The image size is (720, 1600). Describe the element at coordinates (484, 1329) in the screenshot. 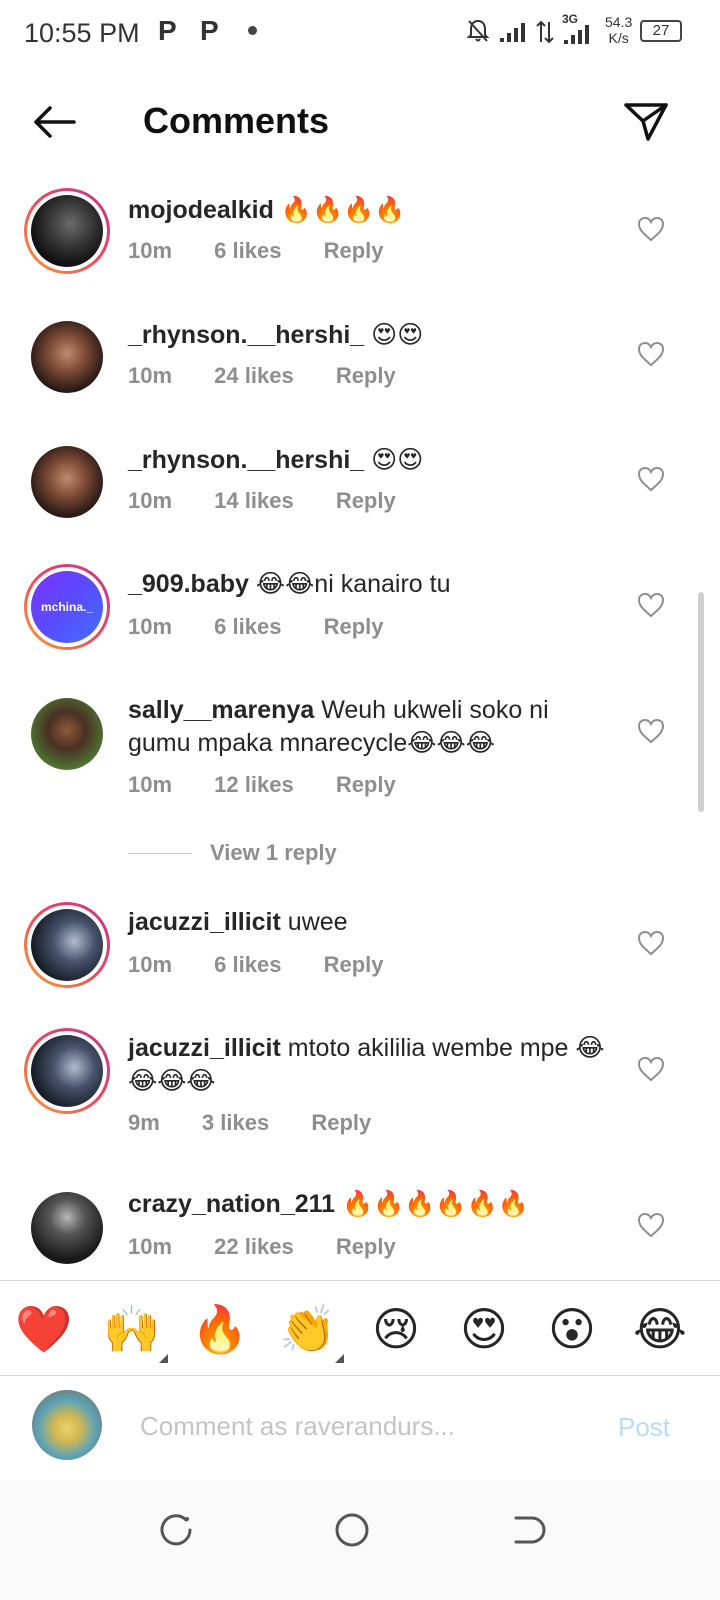

I see `emoji-heart-eyes-button: 😍` at that location.